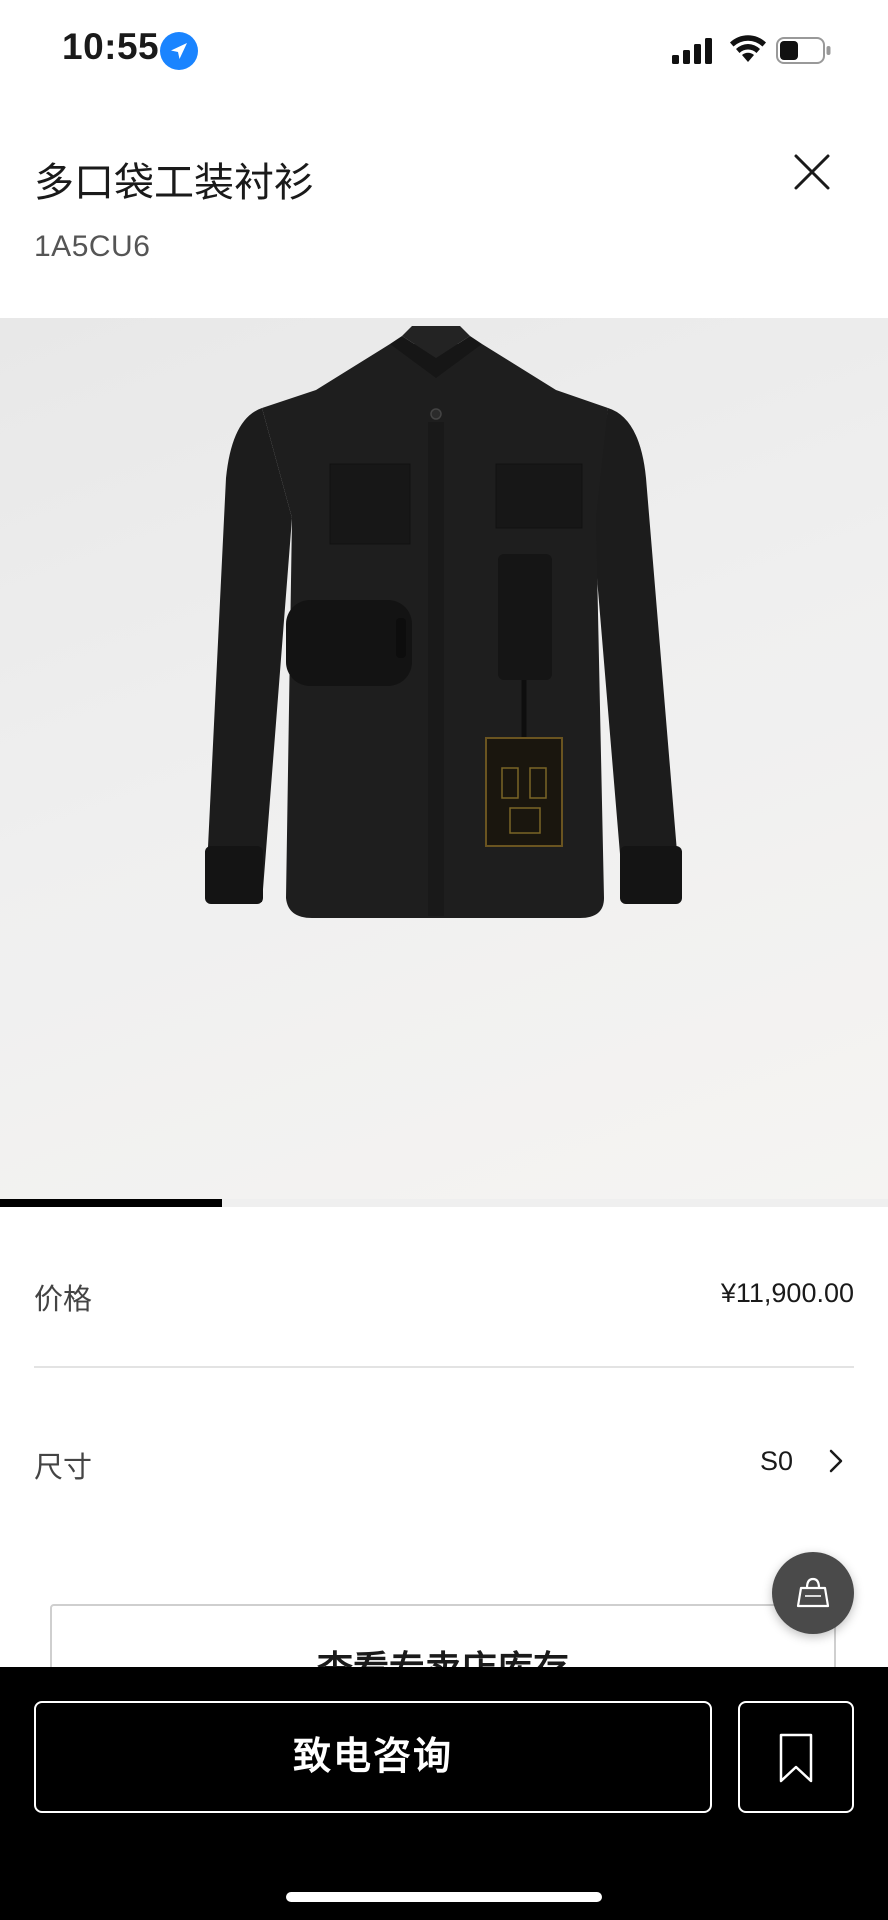 The height and width of the screenshot is (1920, 888). I want to click on call-button-label: 致电咨询, so click(372, 1757).